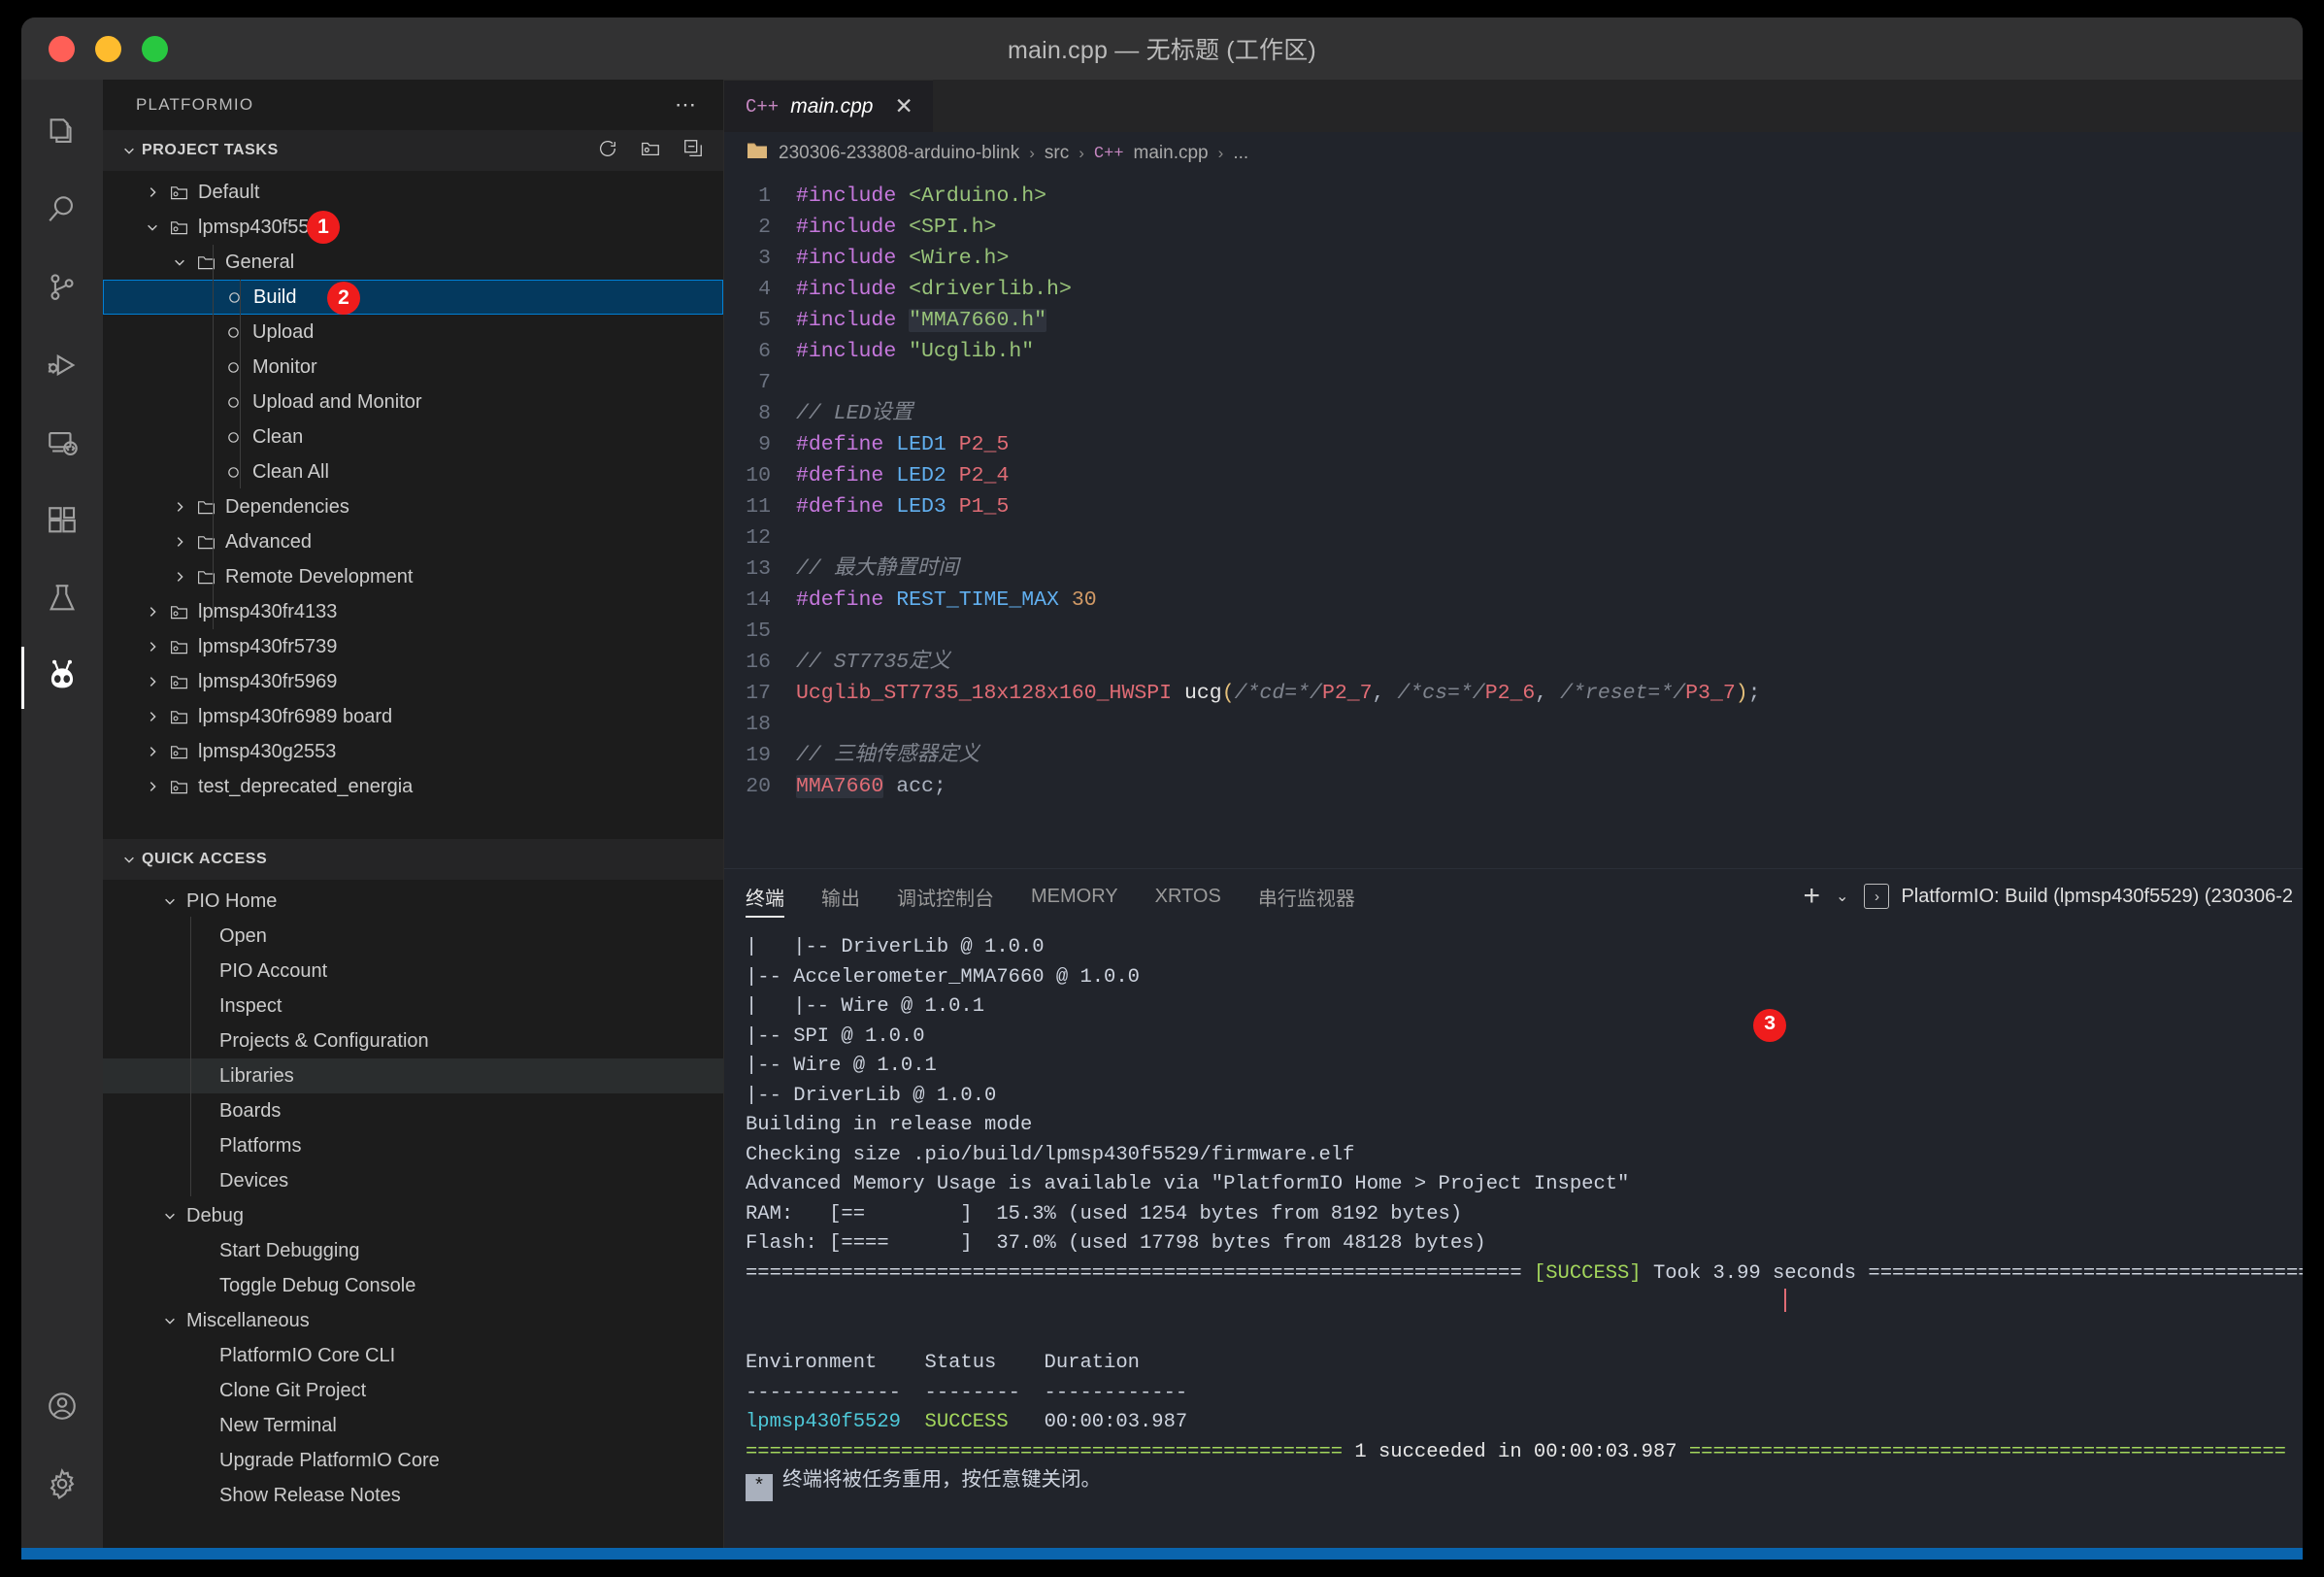 The width and height of the screenshot is (2324, 1577). Describe the element at coordinates (413, 1320) in the screenshot. I see `quick-access-item-miscellaneous: Miscellaneous` at that location.